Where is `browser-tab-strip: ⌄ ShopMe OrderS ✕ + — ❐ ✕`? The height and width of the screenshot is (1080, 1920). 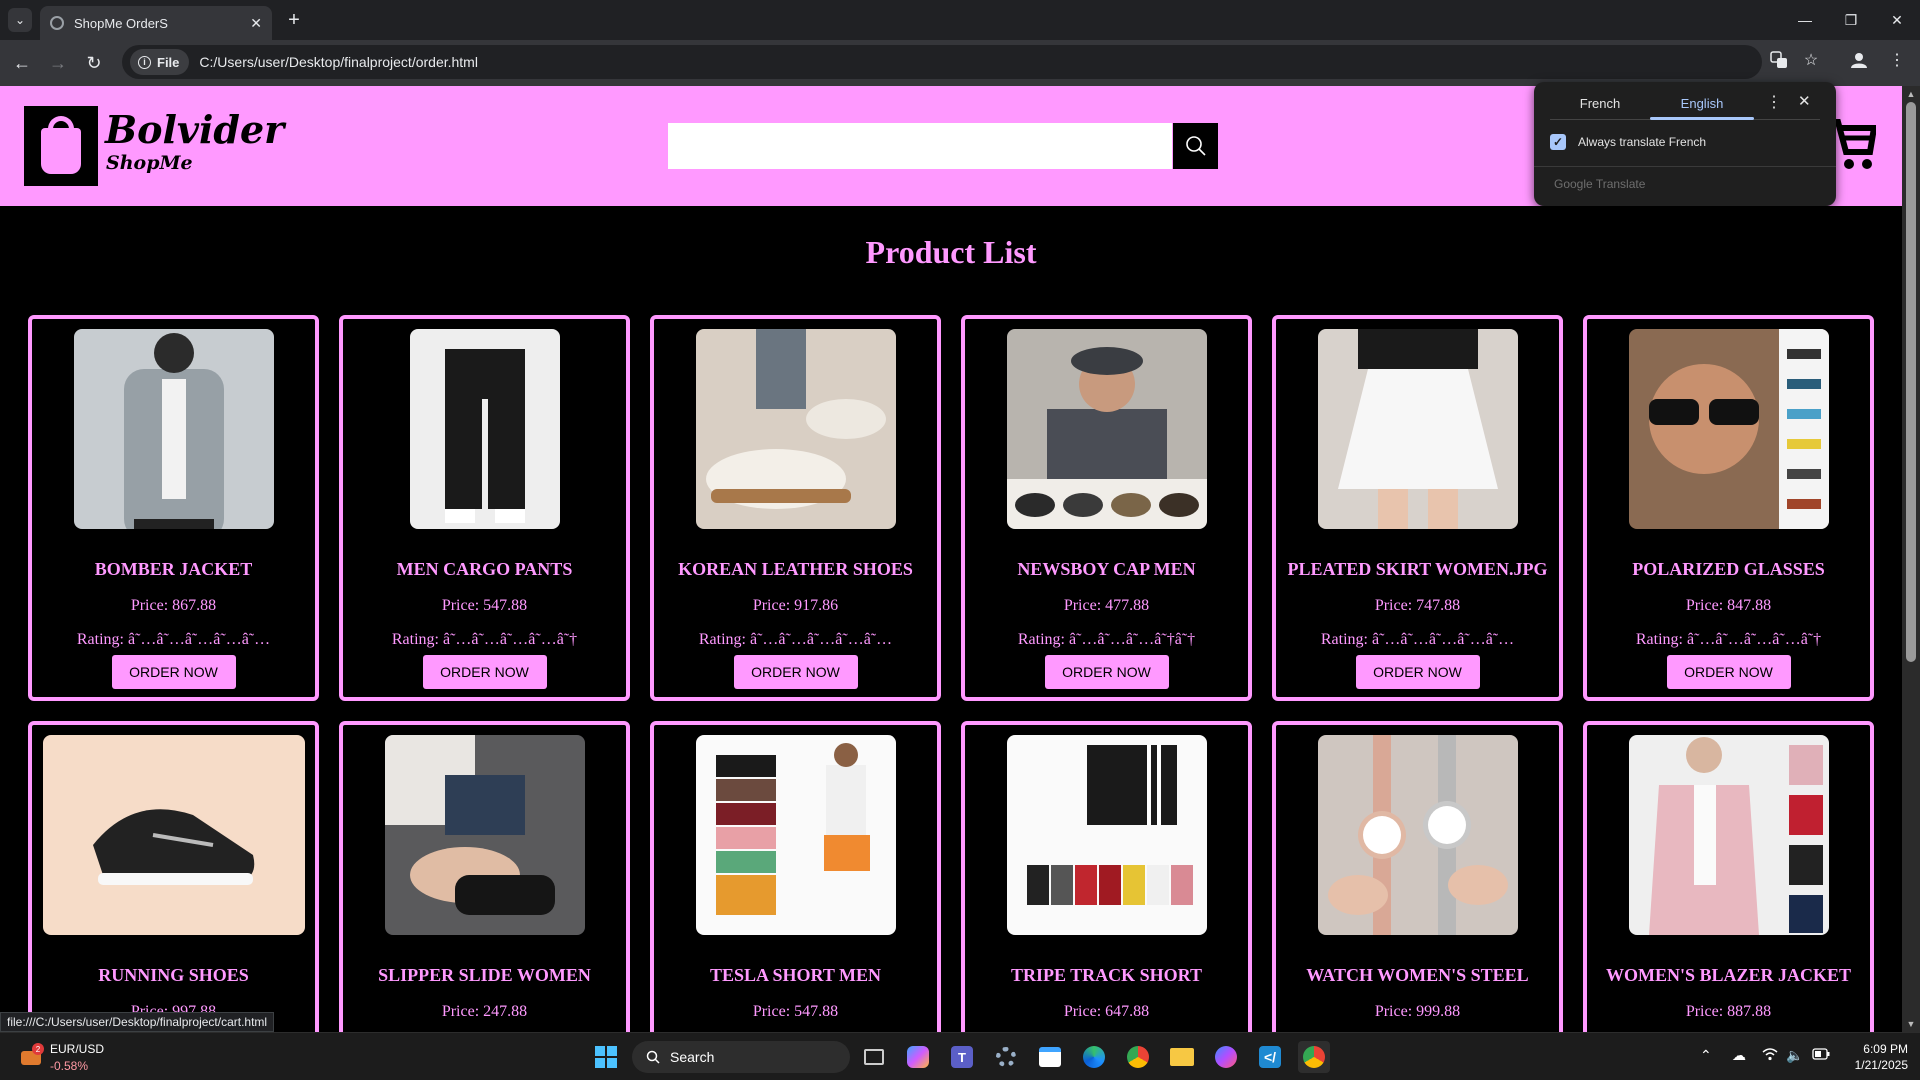 browser-tab-strip: ⌄ ShopMe OrderS ✕ + — ❐ ✕ is located at coordinates (960, 20).